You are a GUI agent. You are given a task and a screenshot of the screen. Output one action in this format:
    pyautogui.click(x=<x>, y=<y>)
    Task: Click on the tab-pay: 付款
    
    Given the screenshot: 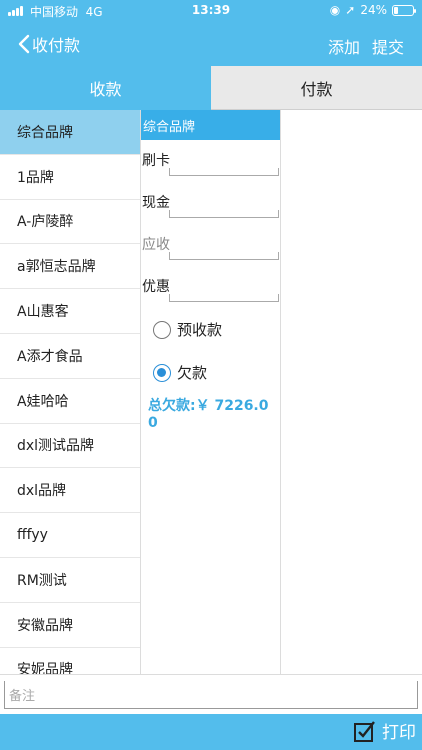 What is the action you would take?
    pyautogui.click(x=316, y=88)
    